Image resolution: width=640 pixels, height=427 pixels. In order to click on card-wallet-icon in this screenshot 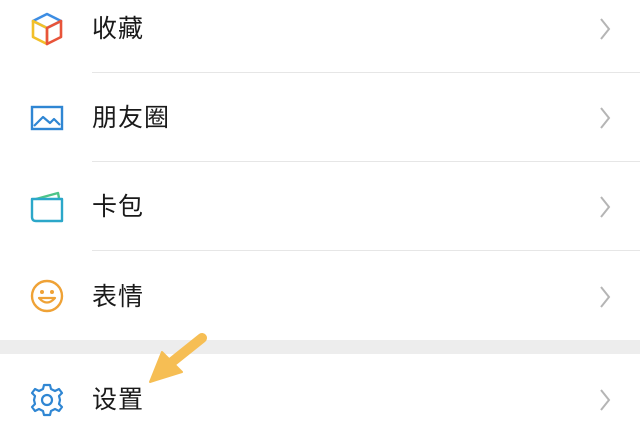, I will do `click(47, 207)`.